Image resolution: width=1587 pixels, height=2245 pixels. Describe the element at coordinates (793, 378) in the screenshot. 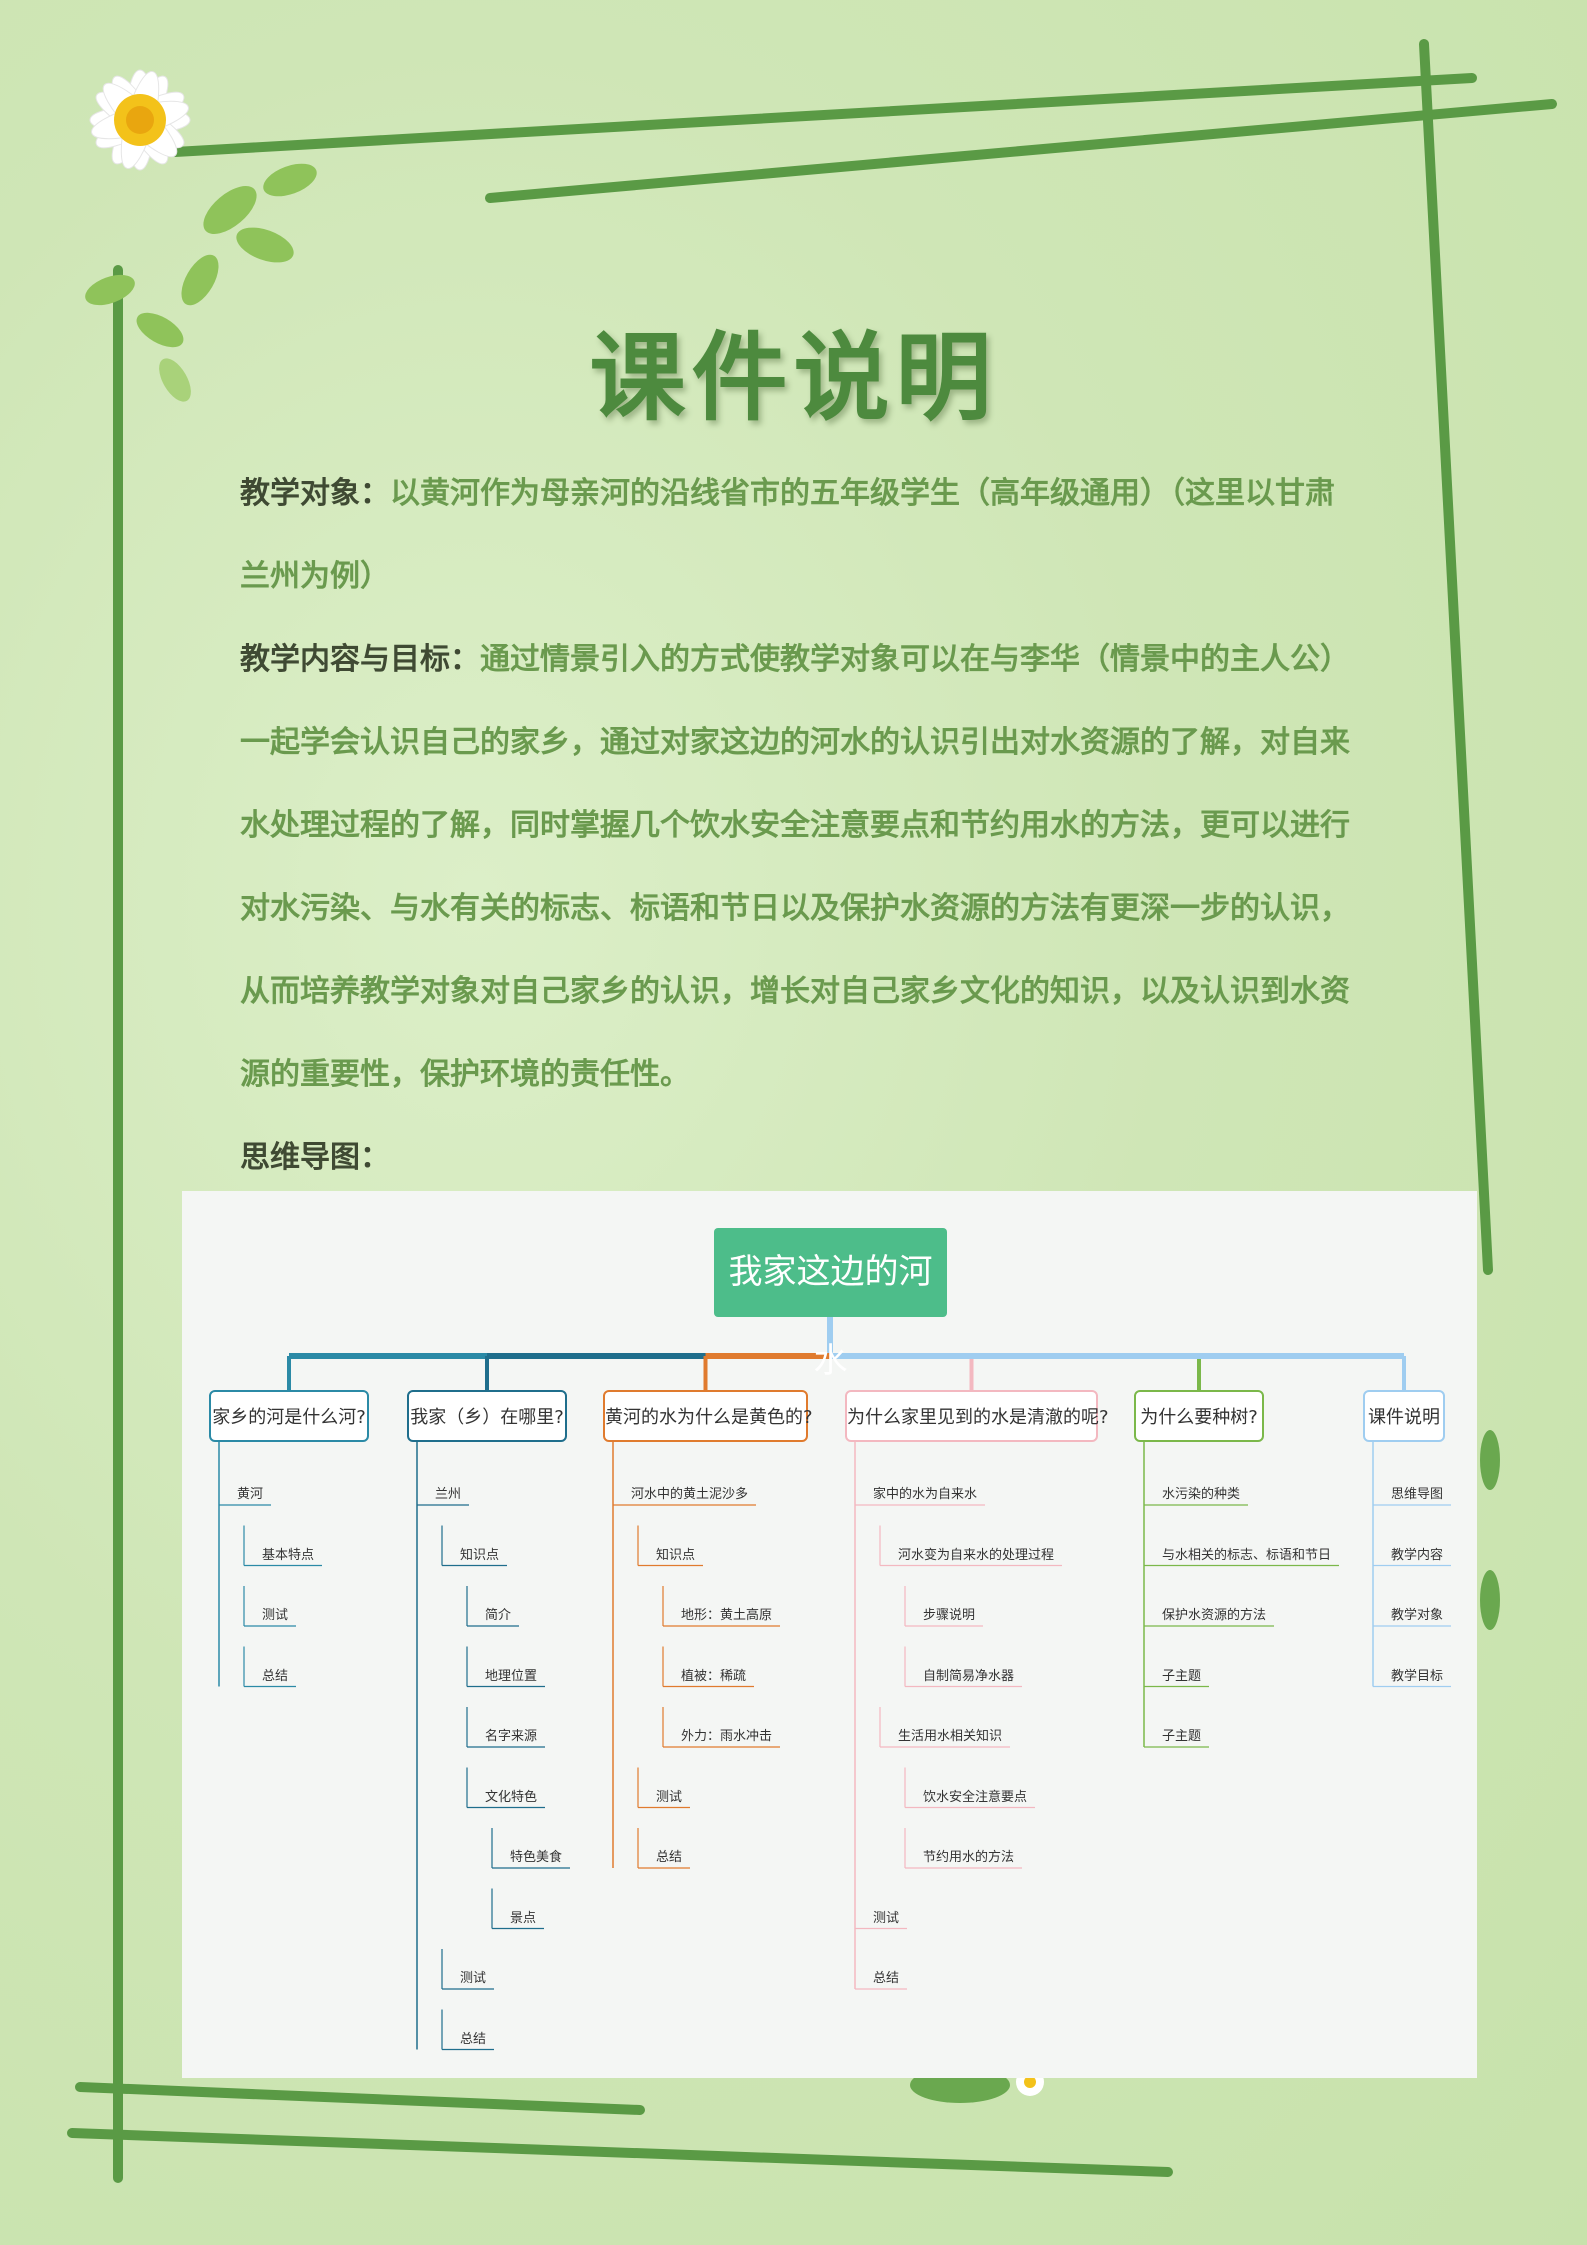

I see `page-title: 课件说明` at that location.